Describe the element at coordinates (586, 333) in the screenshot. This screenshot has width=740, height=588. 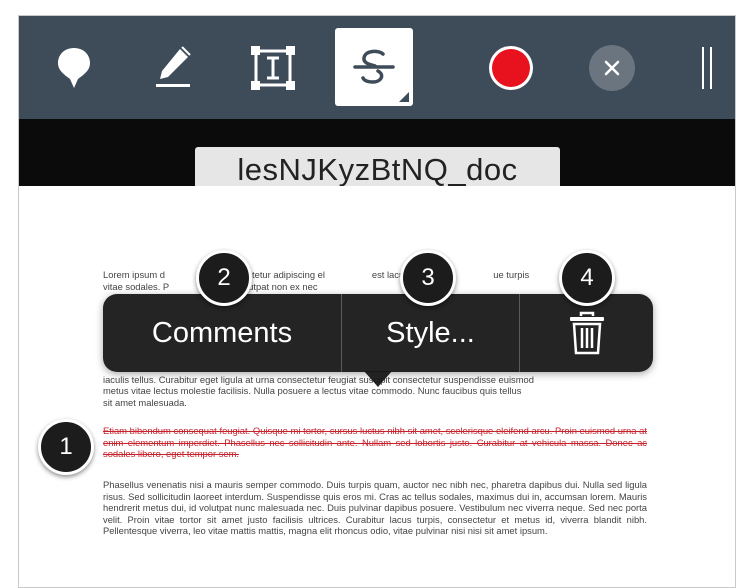
I see `trash-icon` at that location.